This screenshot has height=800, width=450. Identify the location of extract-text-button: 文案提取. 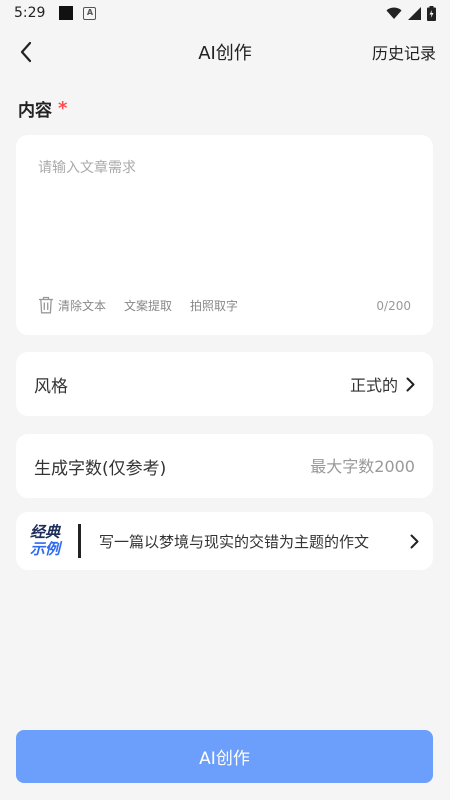
(148, 305).